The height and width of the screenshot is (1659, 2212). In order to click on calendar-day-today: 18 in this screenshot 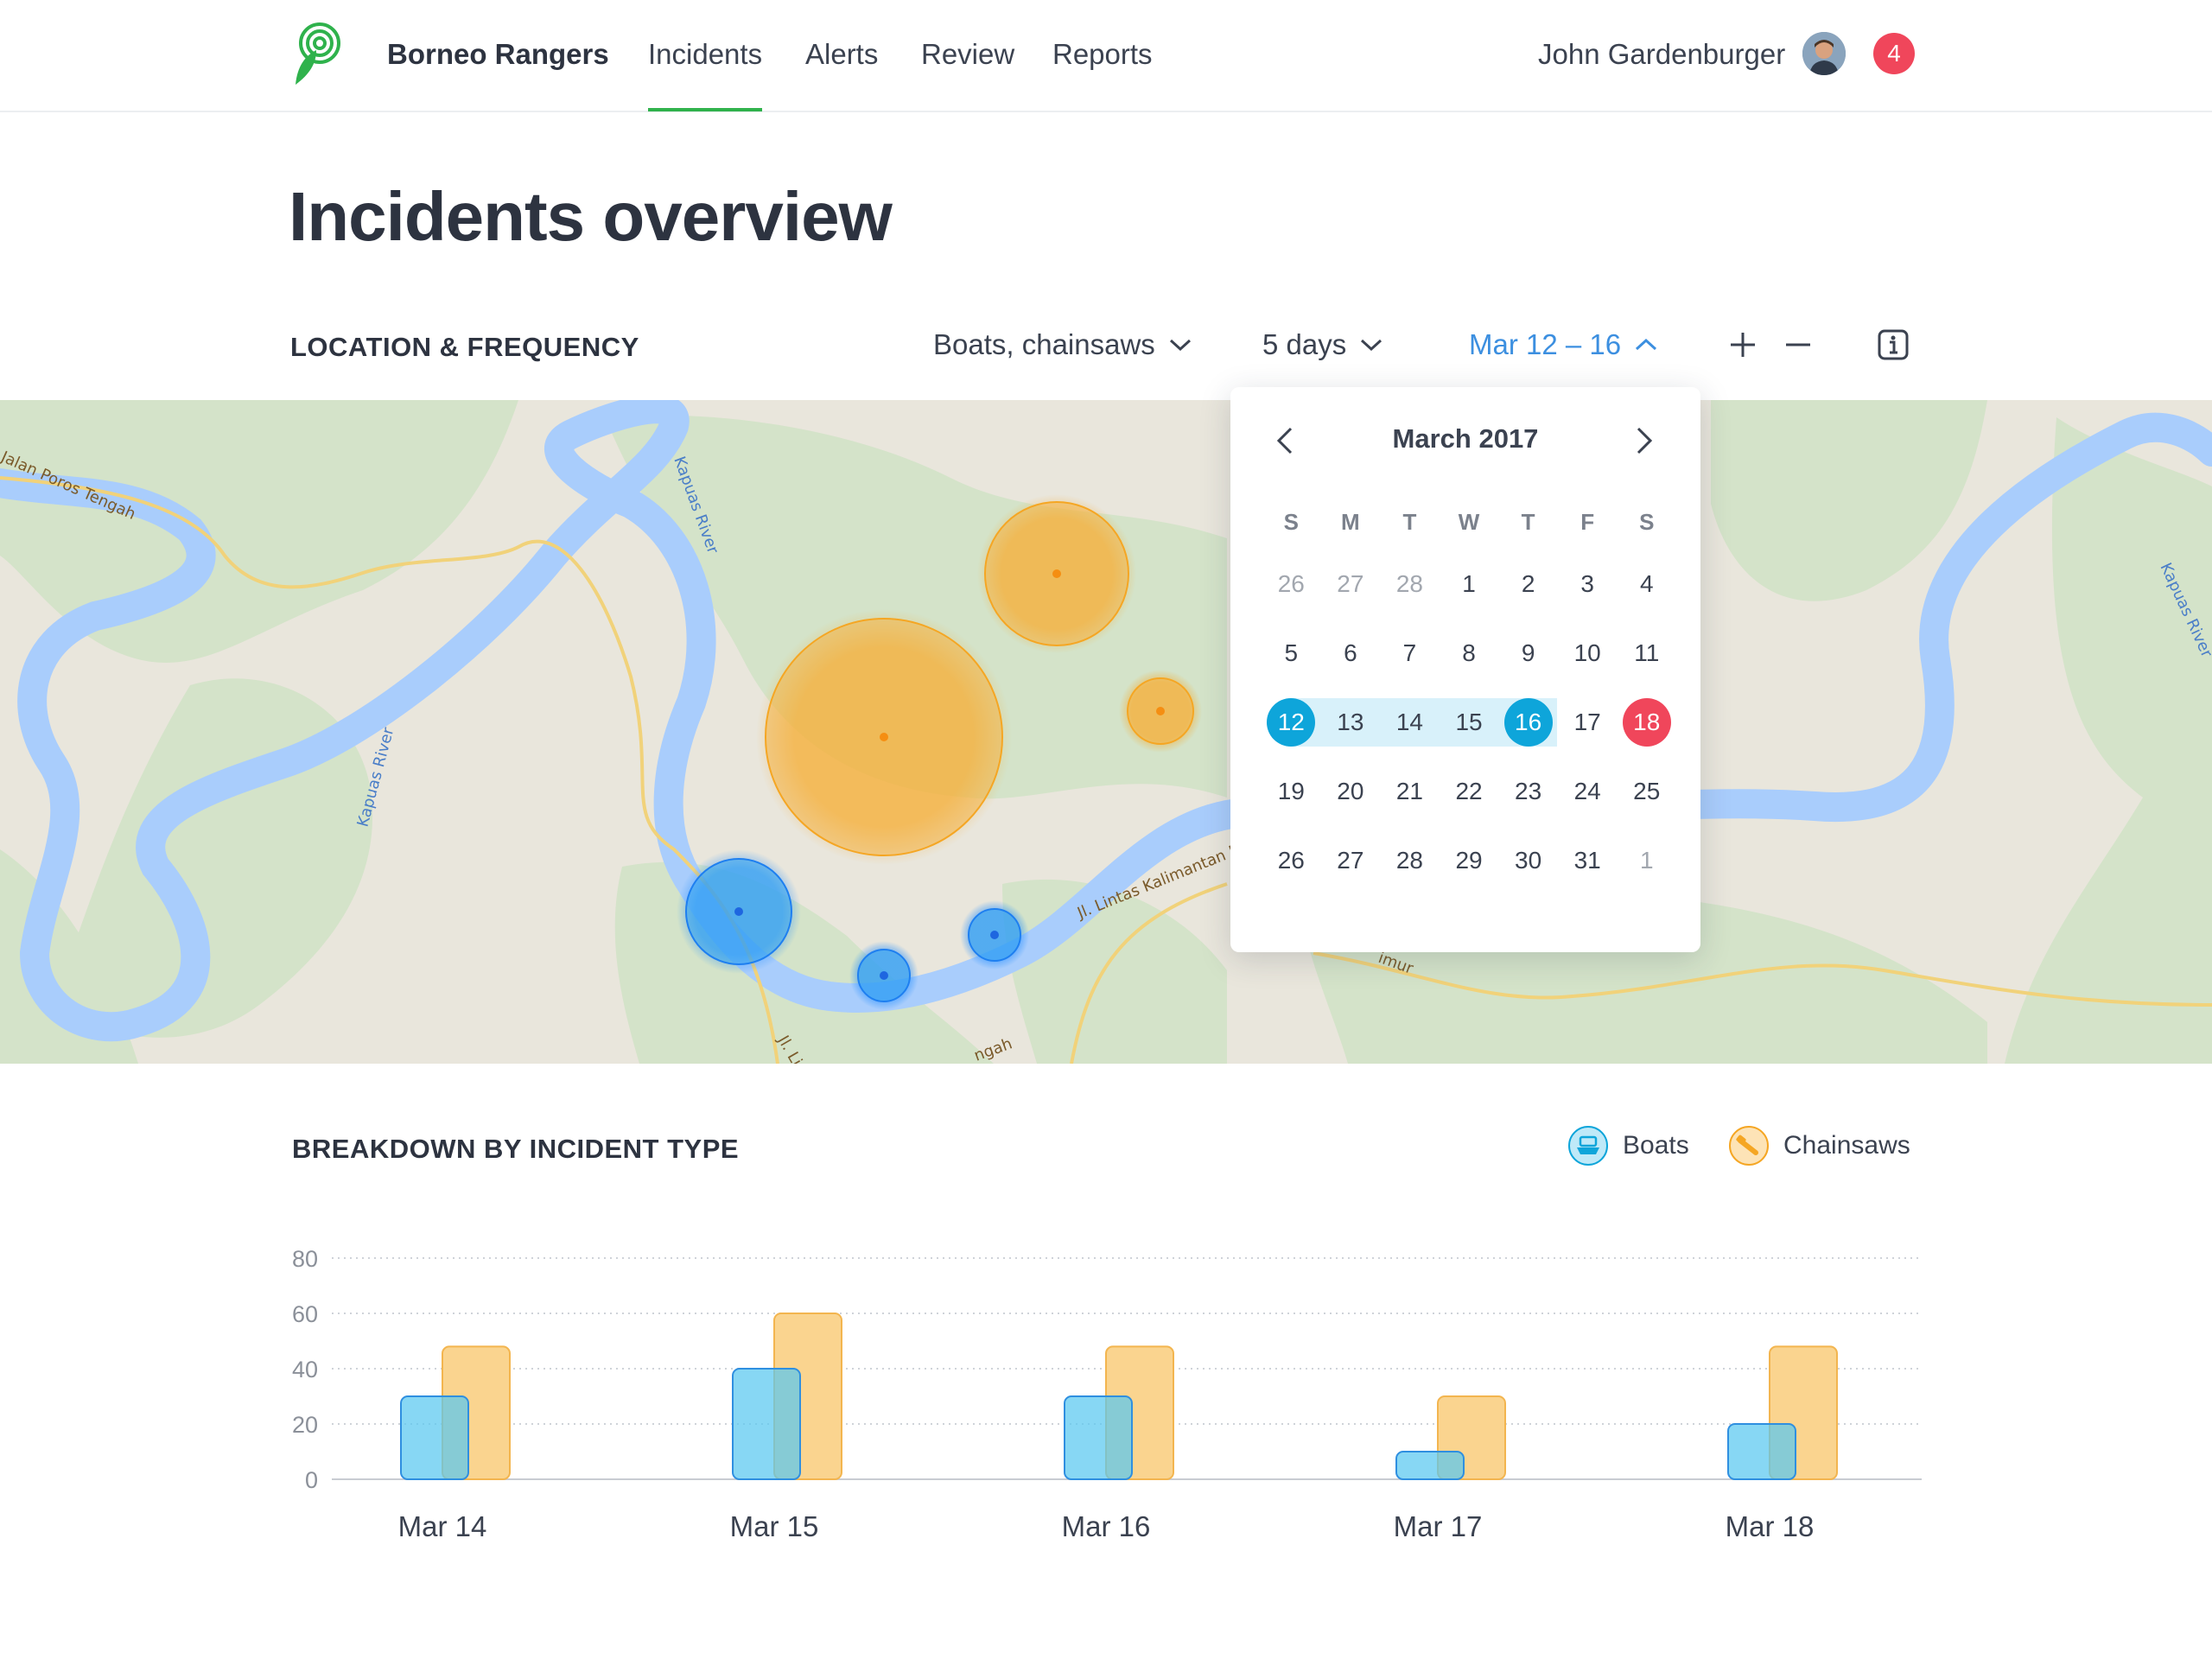, I will do `click(1646, 732)`.